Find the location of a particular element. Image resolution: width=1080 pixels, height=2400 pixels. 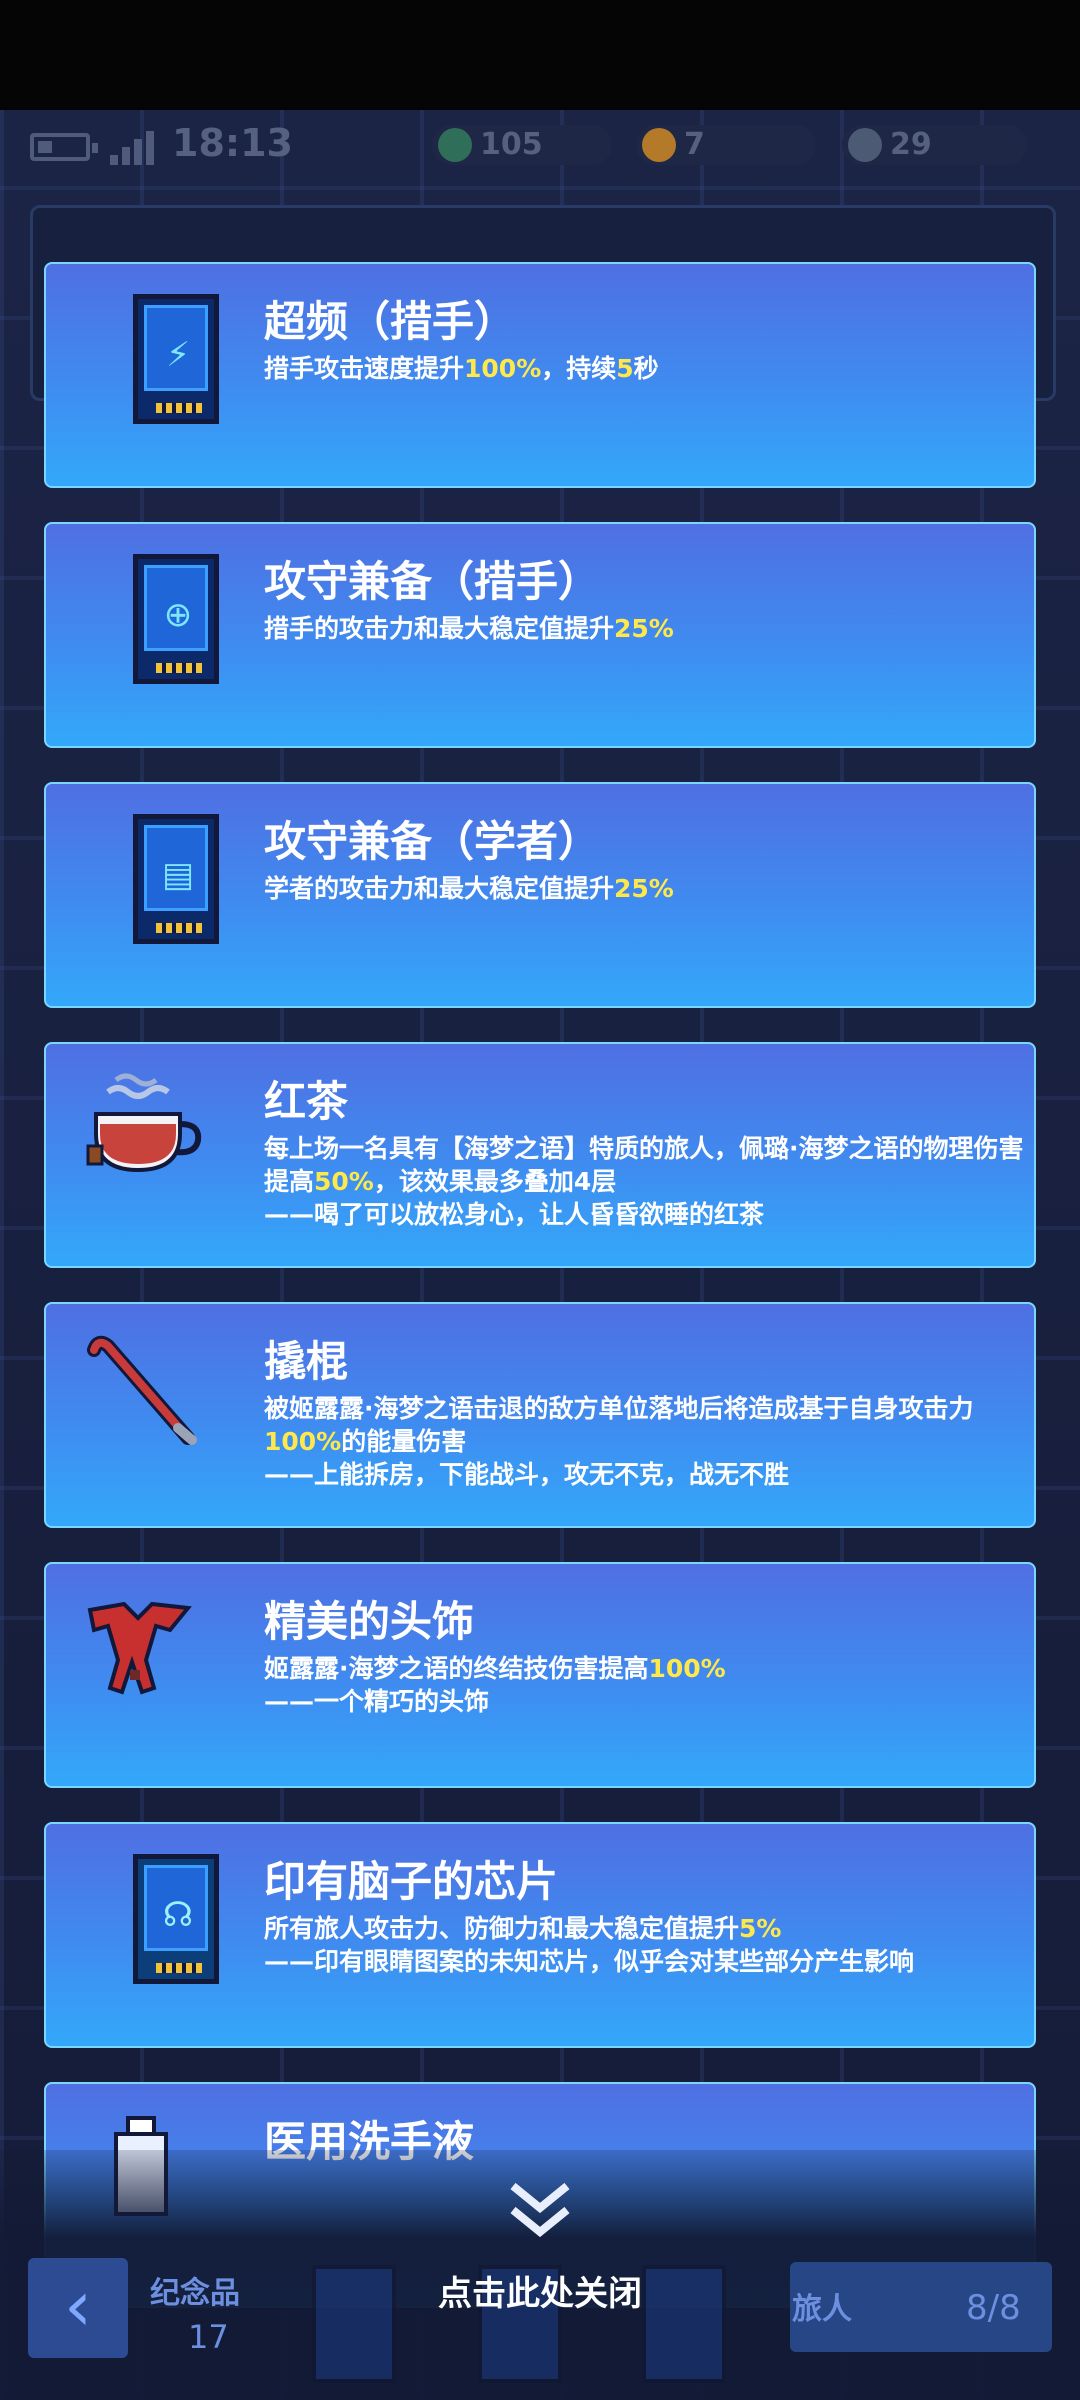

desc-text: 措手攻击速度提升 is located at coordinates (364, 368).